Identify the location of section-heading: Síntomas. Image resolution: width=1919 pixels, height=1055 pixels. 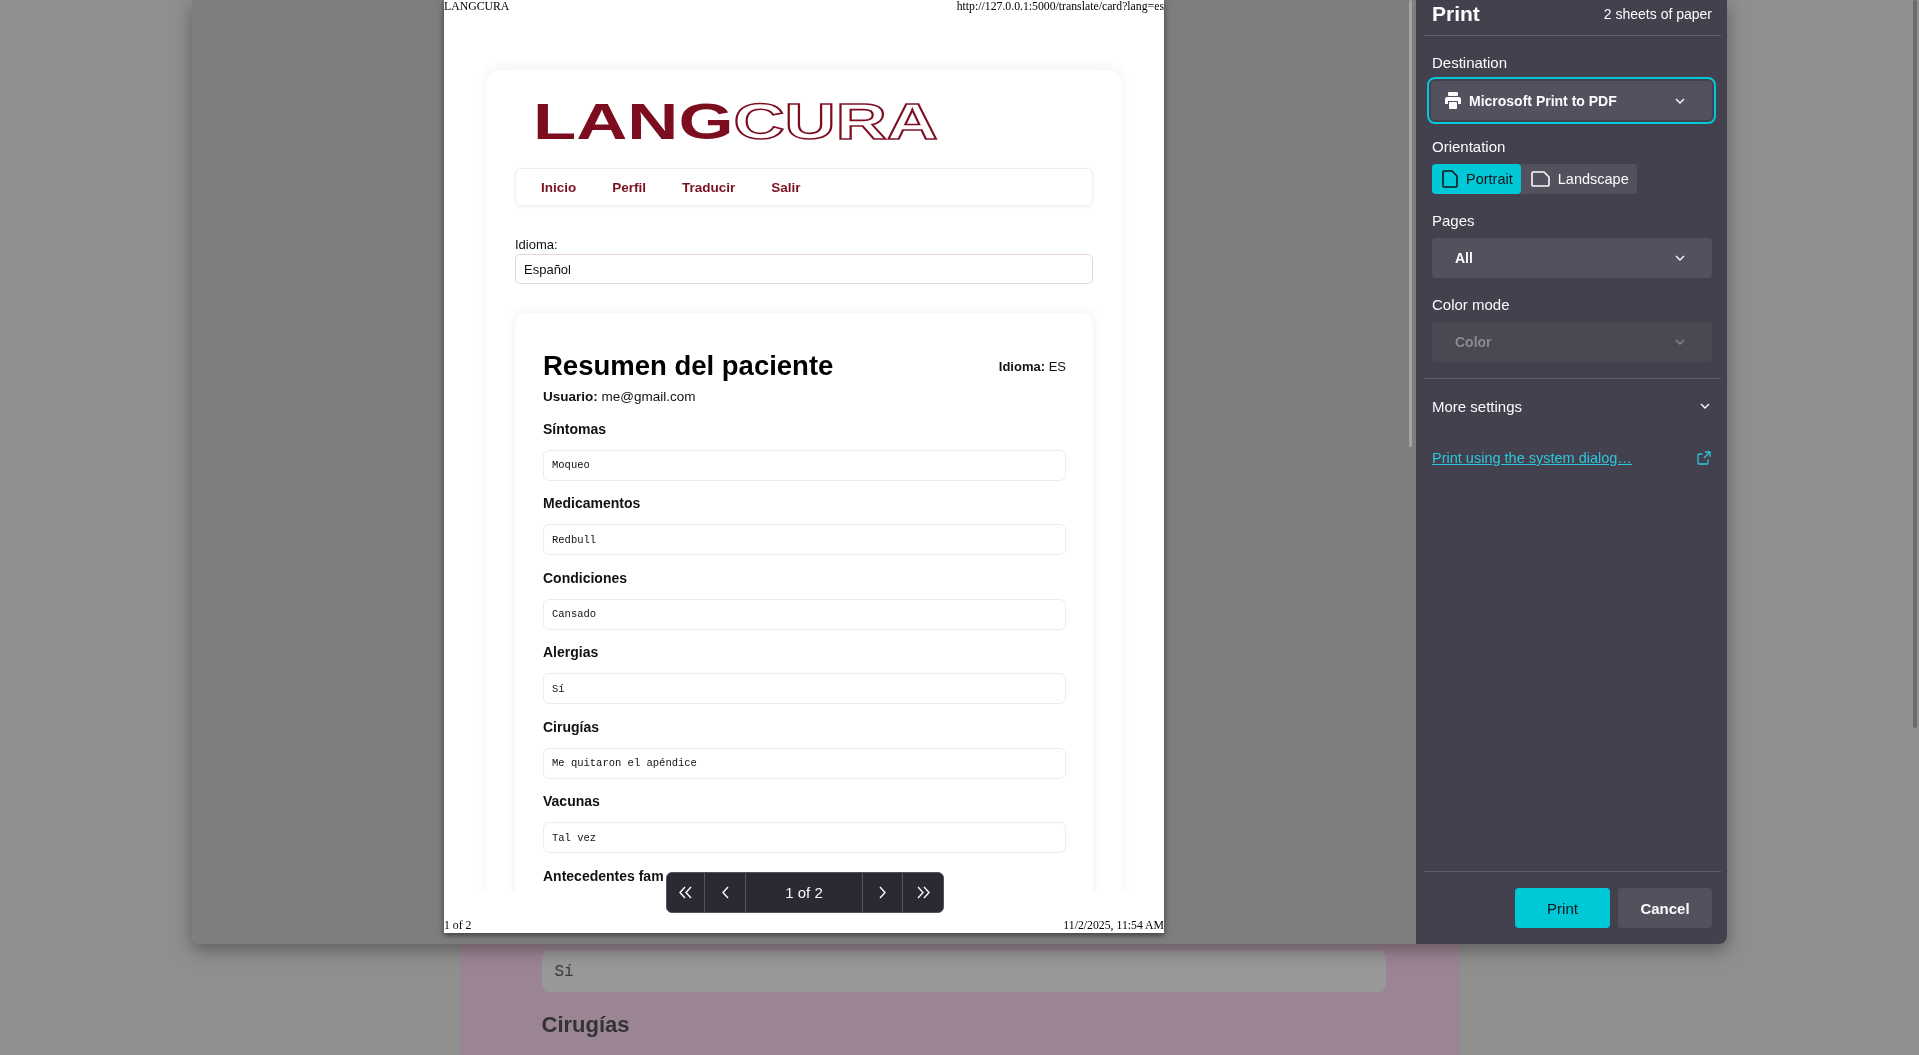
(574, 428).